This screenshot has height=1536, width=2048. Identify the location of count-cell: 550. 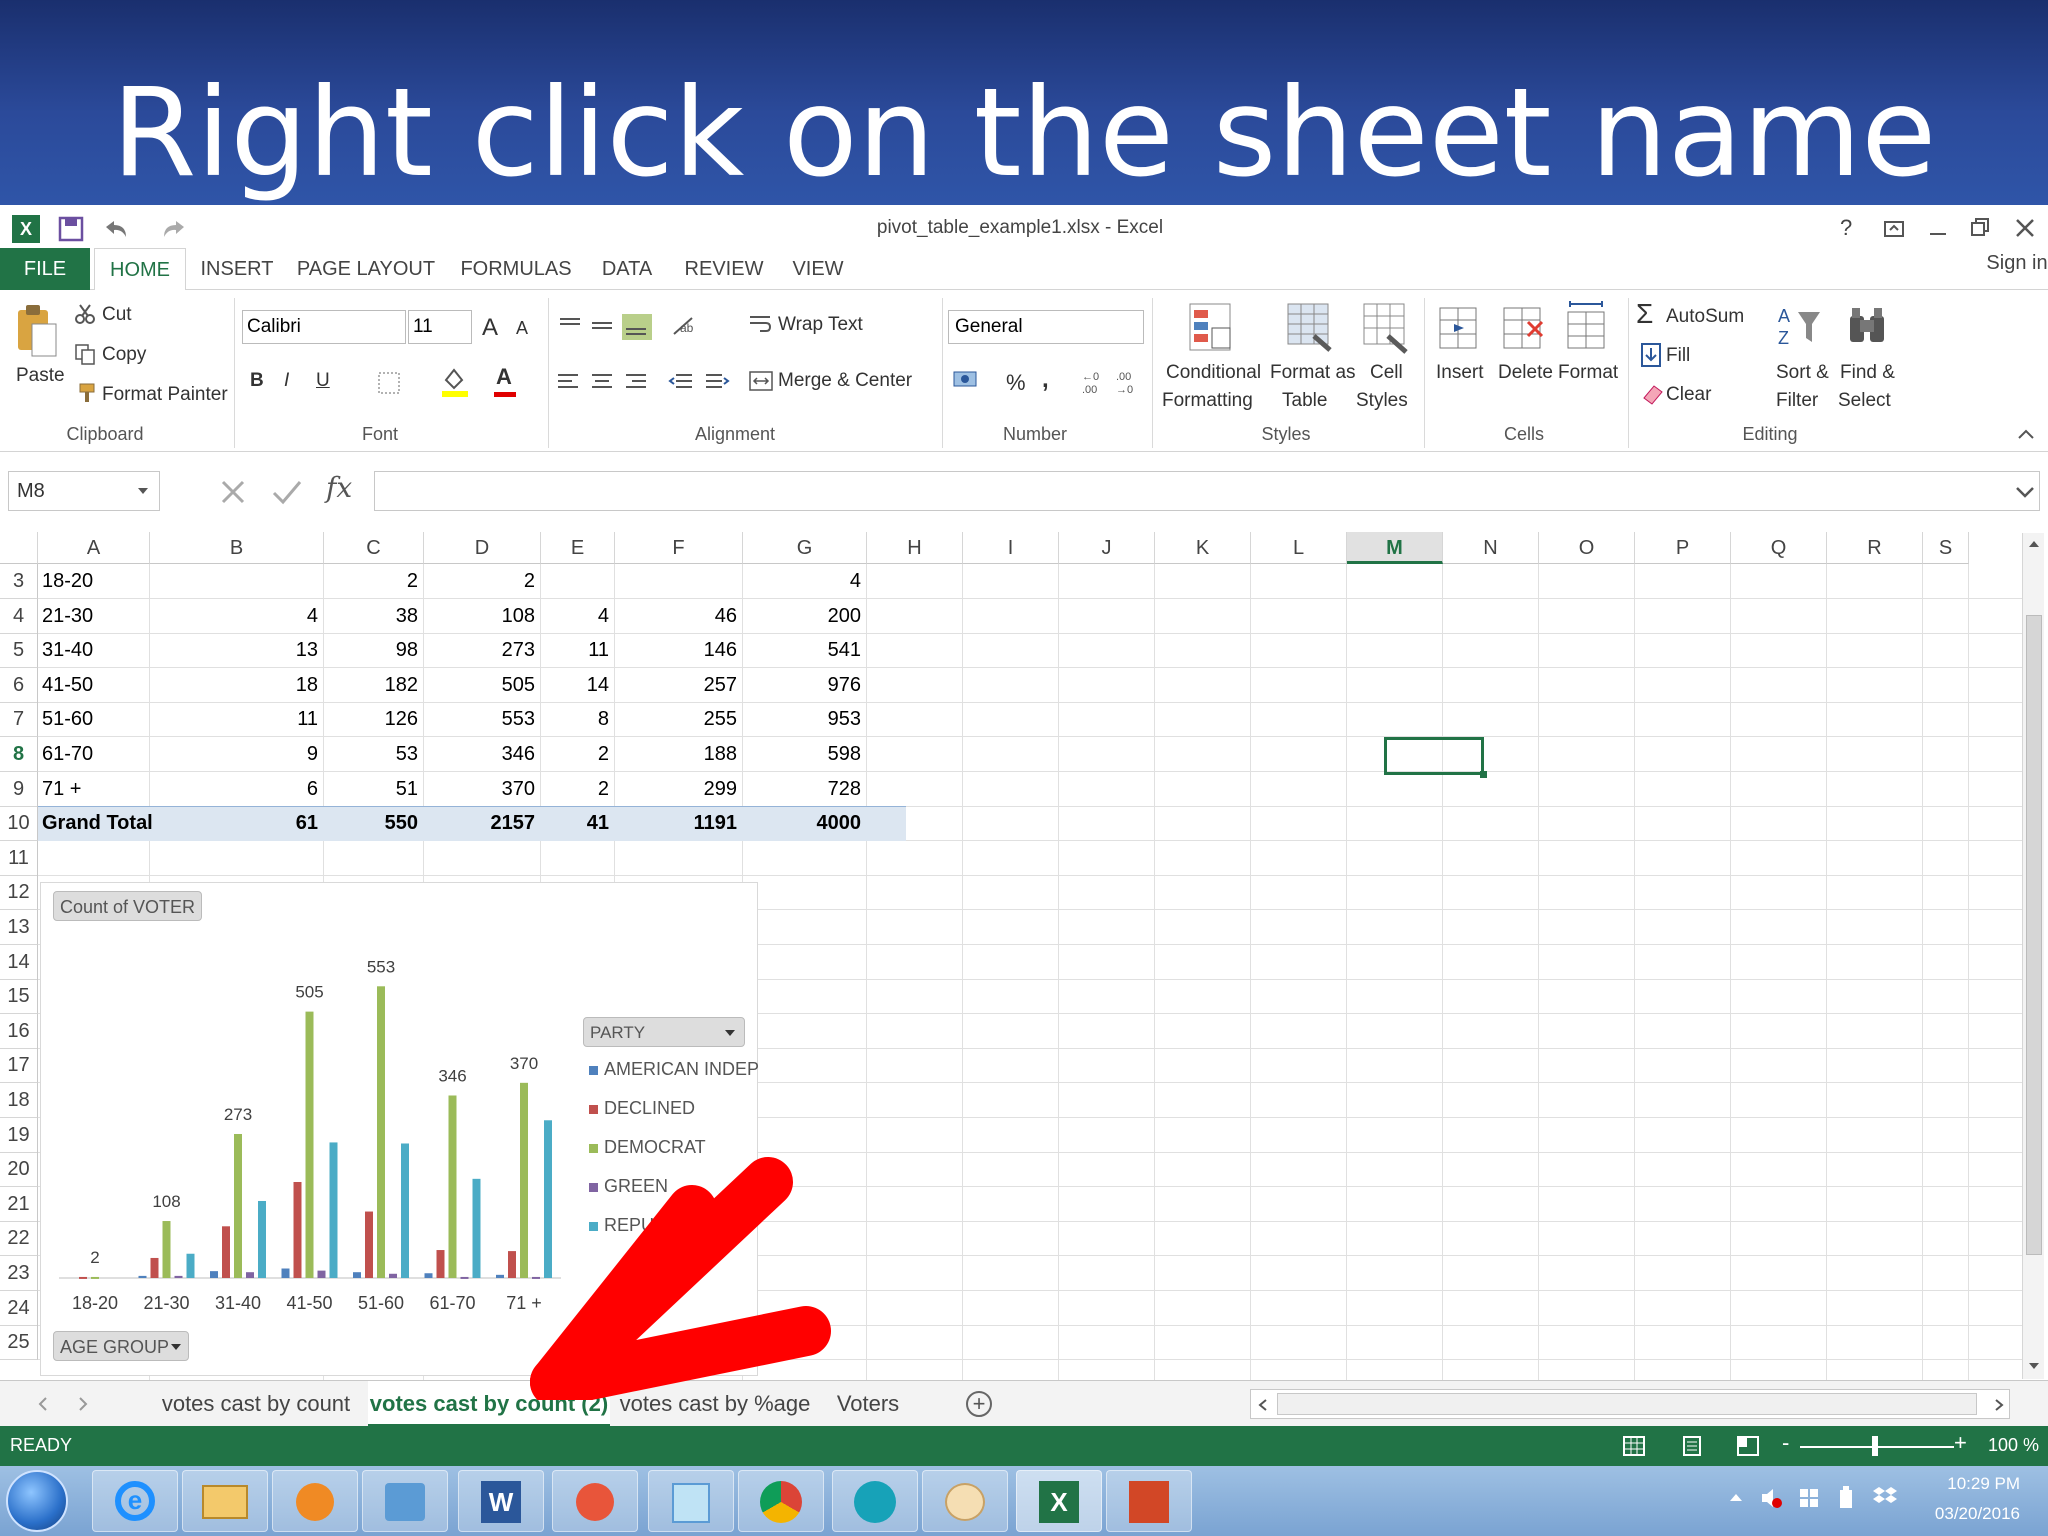
(373, 823).